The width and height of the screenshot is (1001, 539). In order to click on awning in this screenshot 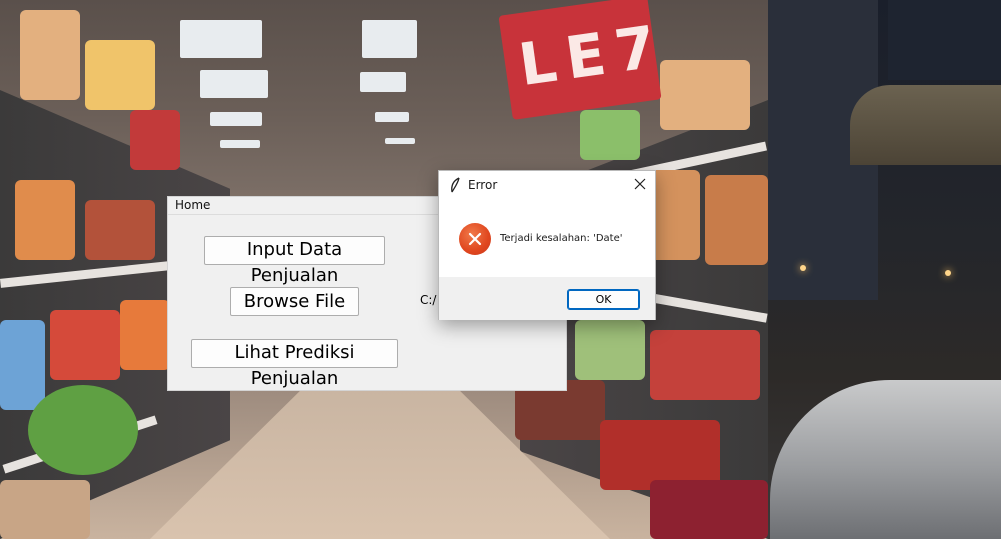, I will do `click(925, 125)`.